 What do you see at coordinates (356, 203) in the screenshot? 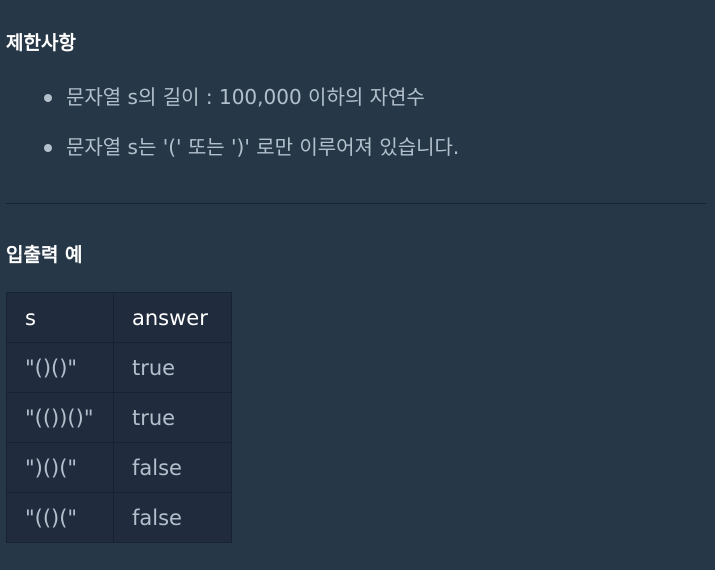
I see `section-divider` at bounding box center [356, 203].